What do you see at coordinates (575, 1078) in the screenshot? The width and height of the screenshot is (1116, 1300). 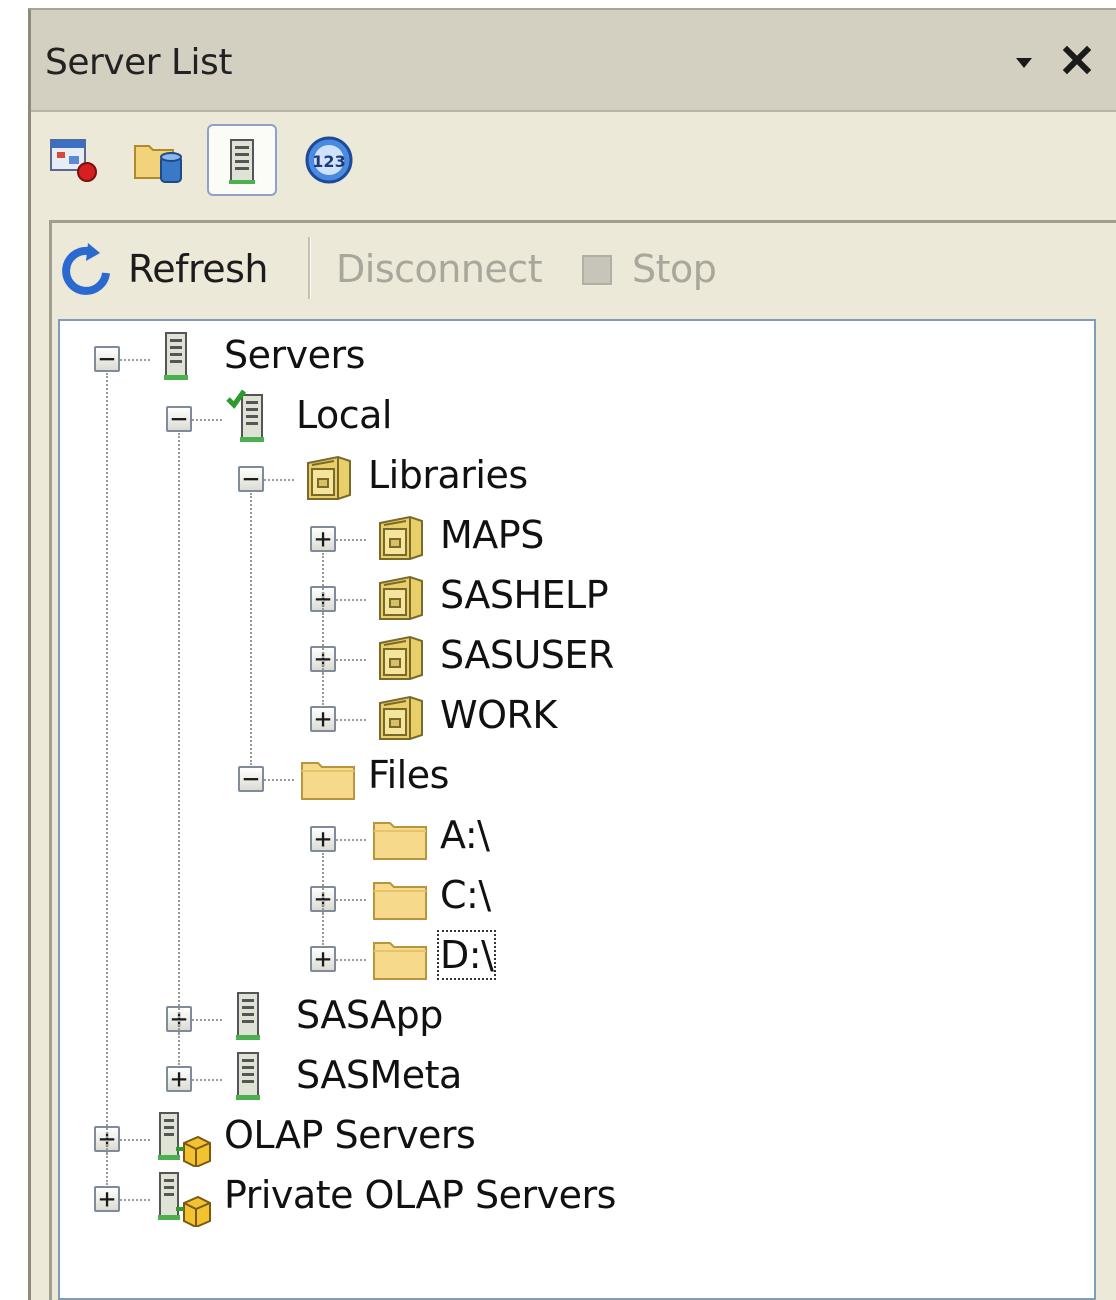 I see `tree-node-sasmeta: + SASMeta` at bounding box center [575, 1078].